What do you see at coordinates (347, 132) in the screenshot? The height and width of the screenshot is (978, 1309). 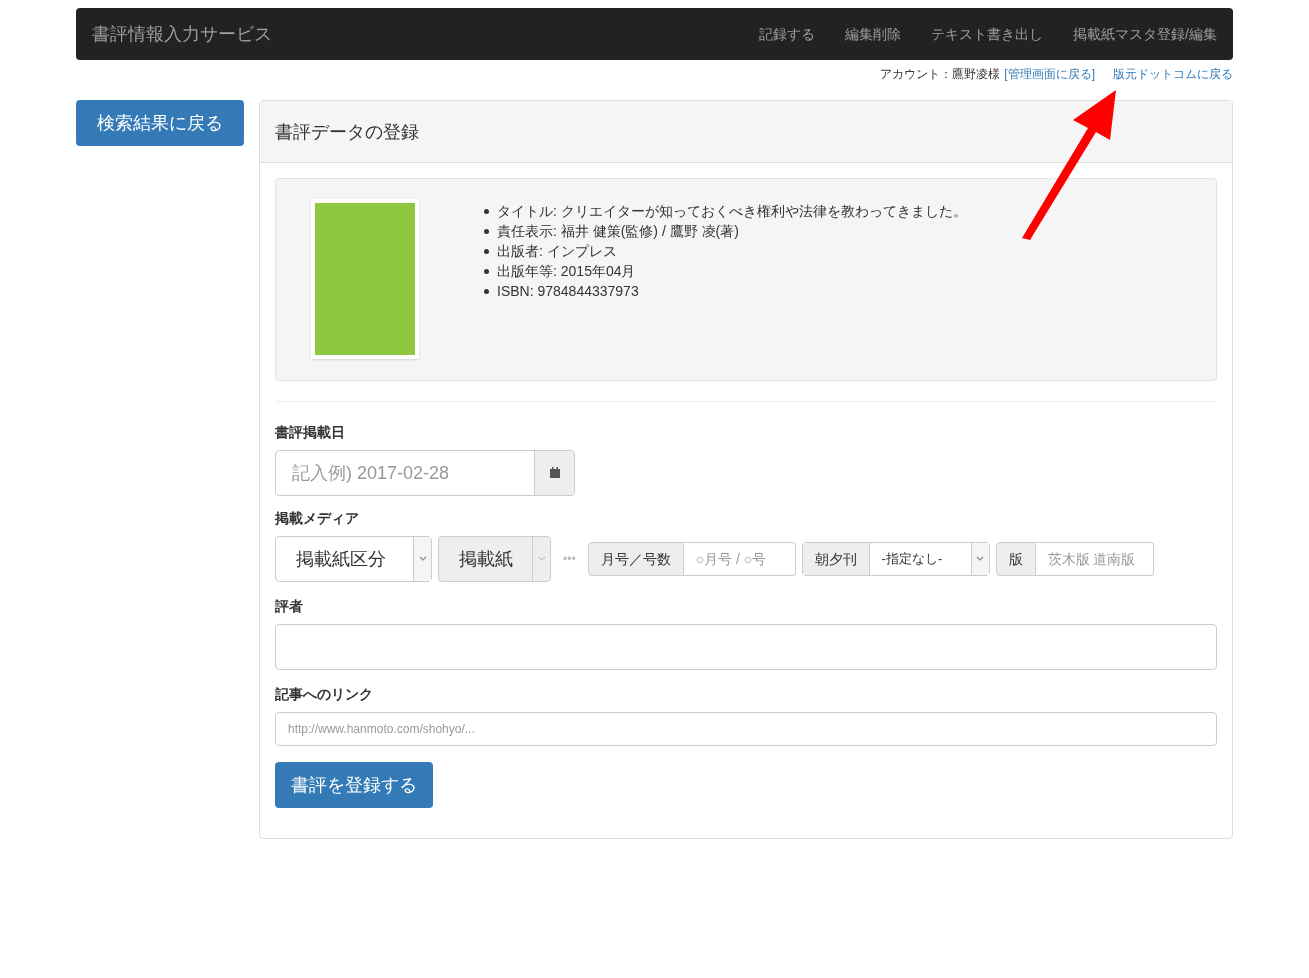 I see `panel-title: 書評データの登録` at bounding box center [347, 132].